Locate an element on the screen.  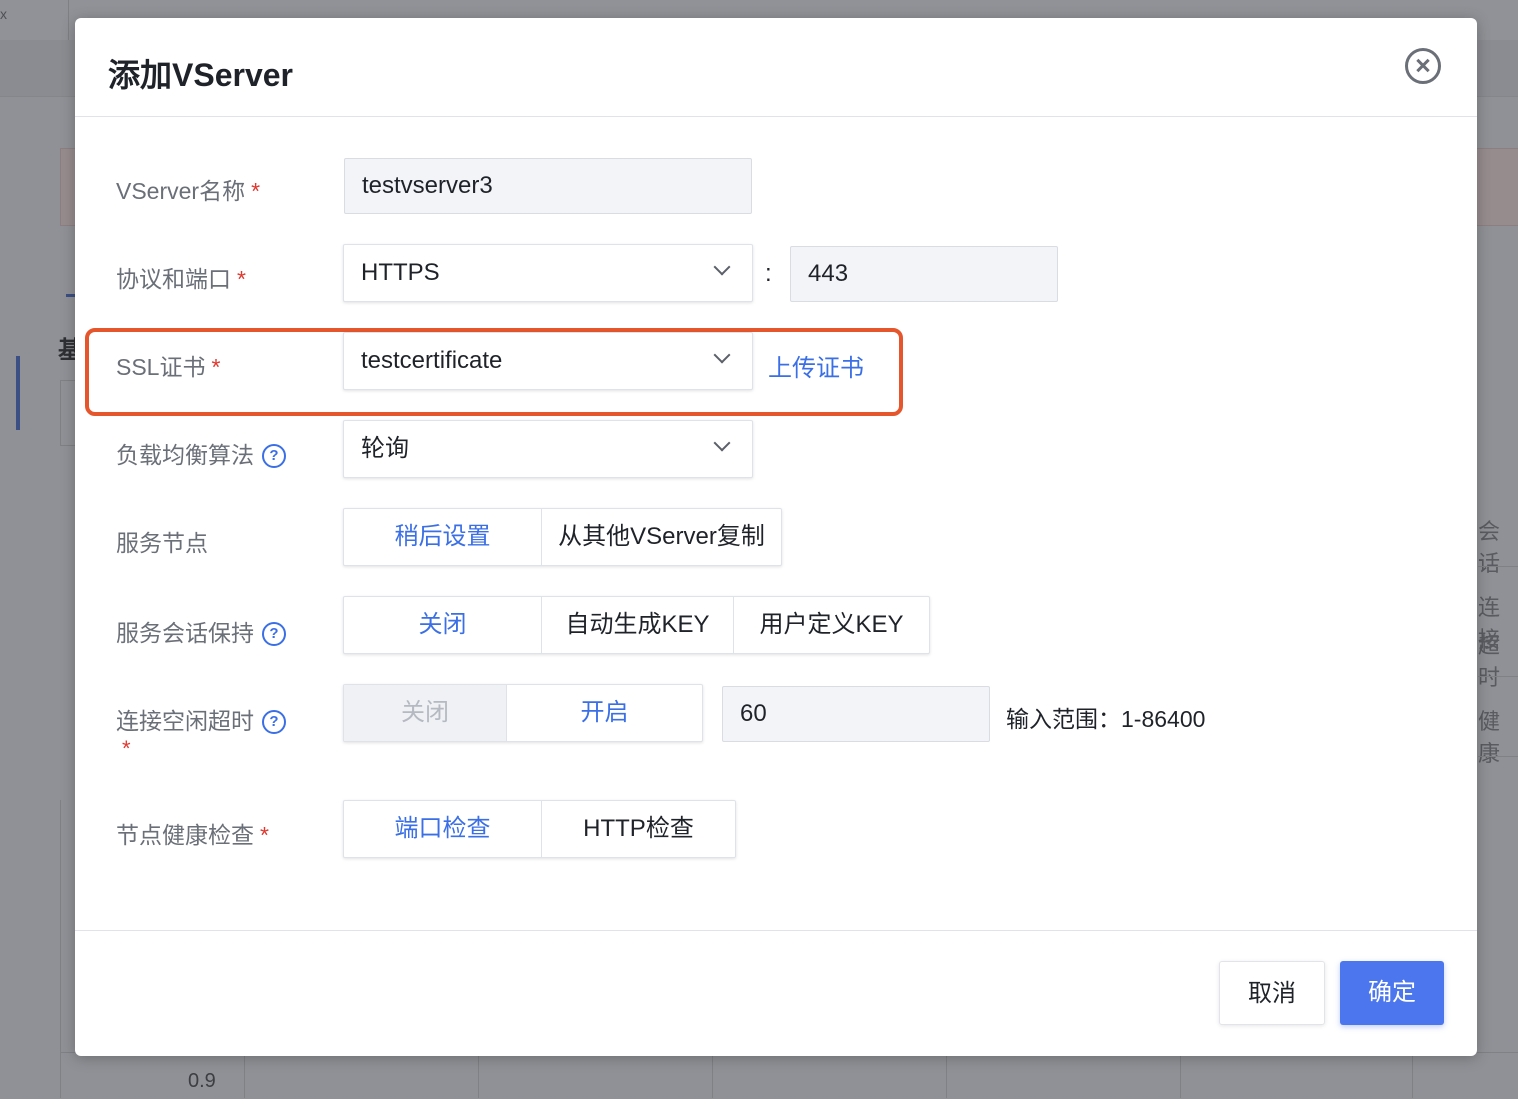
health-check-label: 节点健康检查 * is located at coordinates (192, 835).